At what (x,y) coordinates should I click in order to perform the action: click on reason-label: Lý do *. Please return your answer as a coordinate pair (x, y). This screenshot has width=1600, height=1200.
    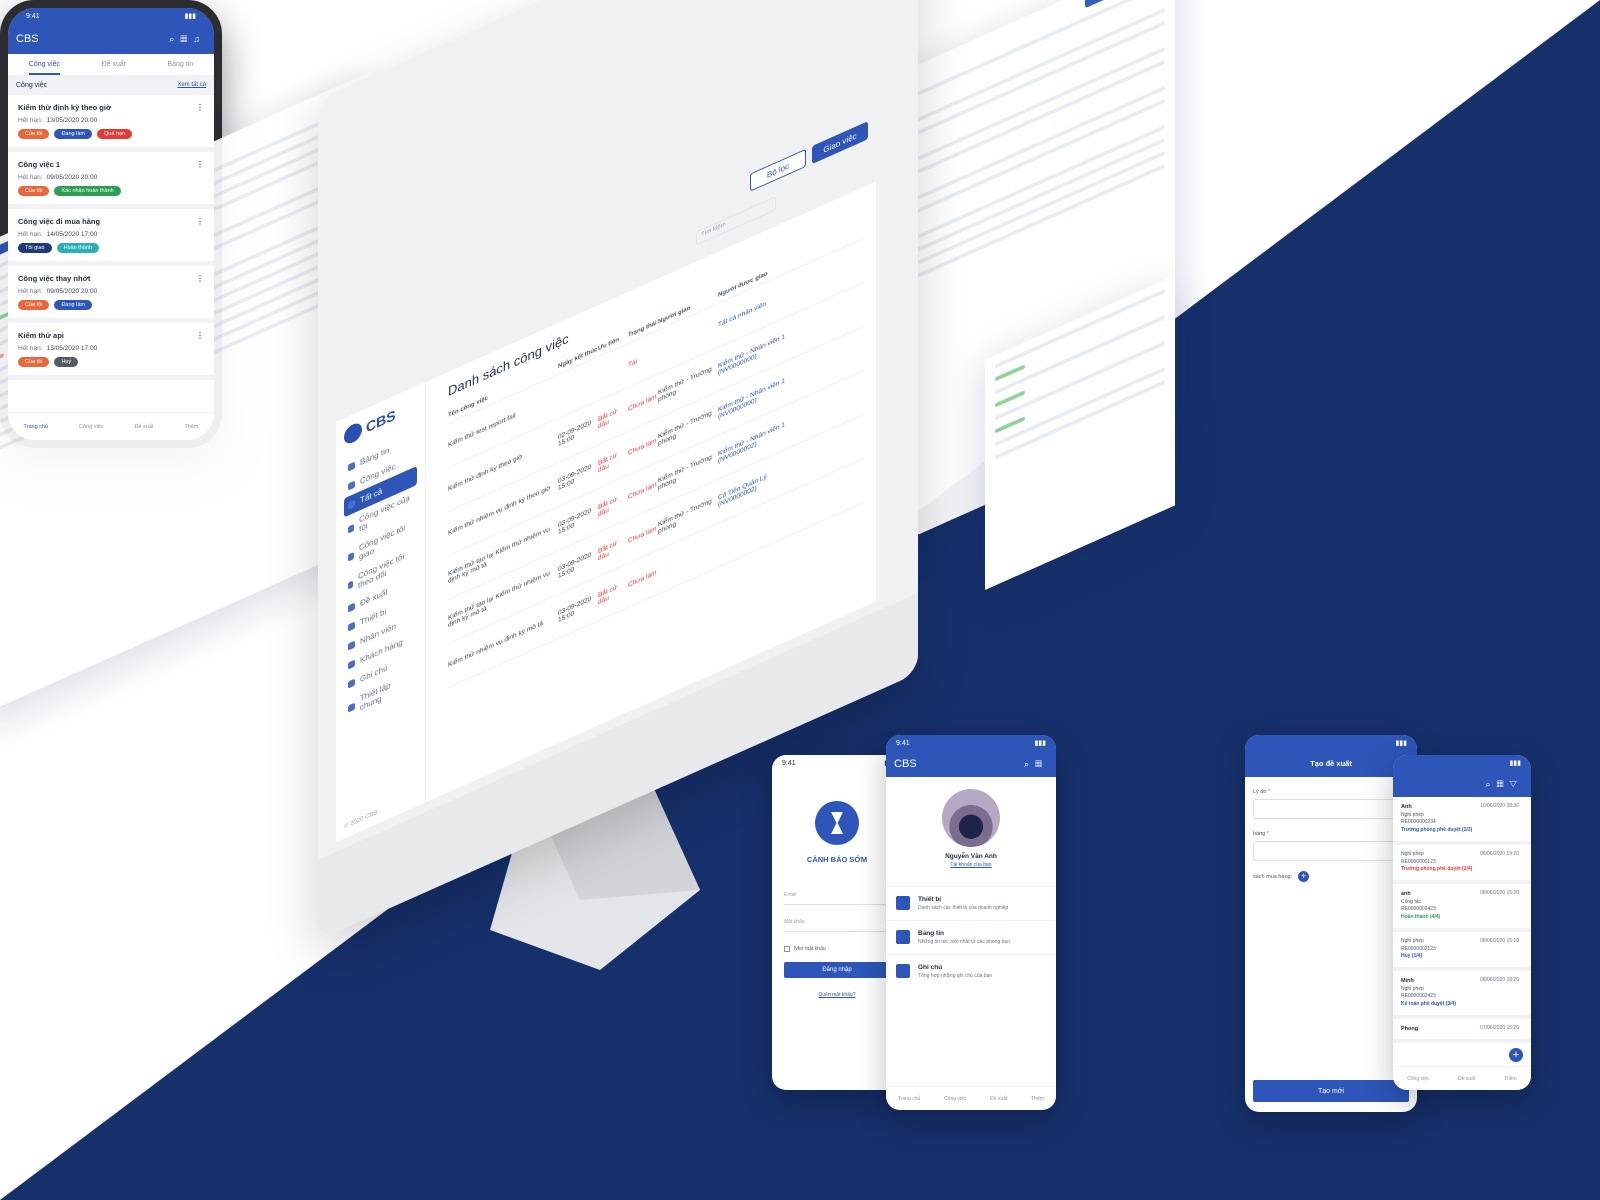
    Looking at the image, I should click on (1262, 792).